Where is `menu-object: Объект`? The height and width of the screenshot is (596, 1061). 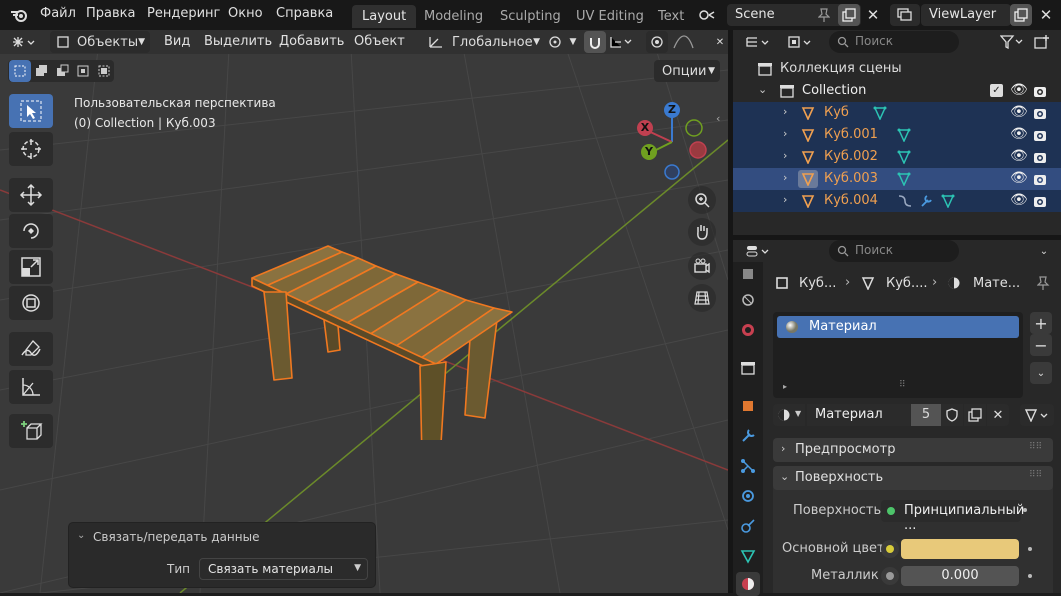 menu-object: Объект is located at coordinates (379, 41).